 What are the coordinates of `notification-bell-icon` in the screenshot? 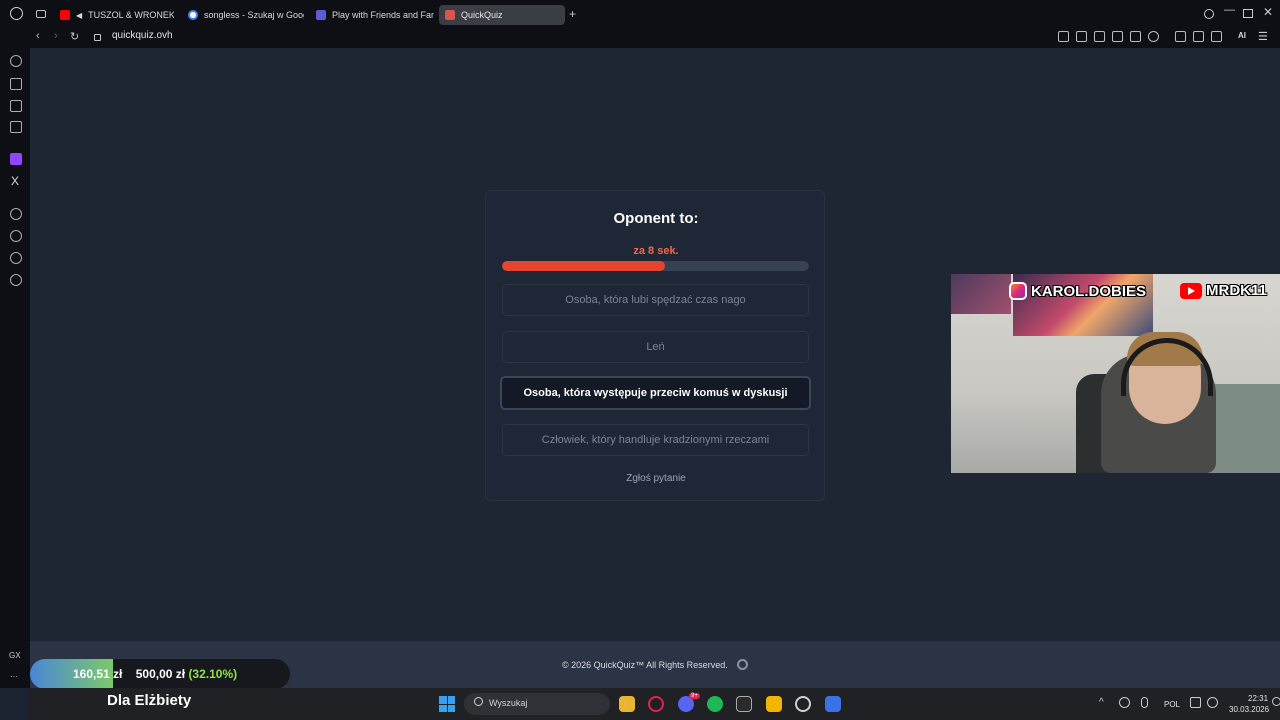 It's located at (1276, 701).